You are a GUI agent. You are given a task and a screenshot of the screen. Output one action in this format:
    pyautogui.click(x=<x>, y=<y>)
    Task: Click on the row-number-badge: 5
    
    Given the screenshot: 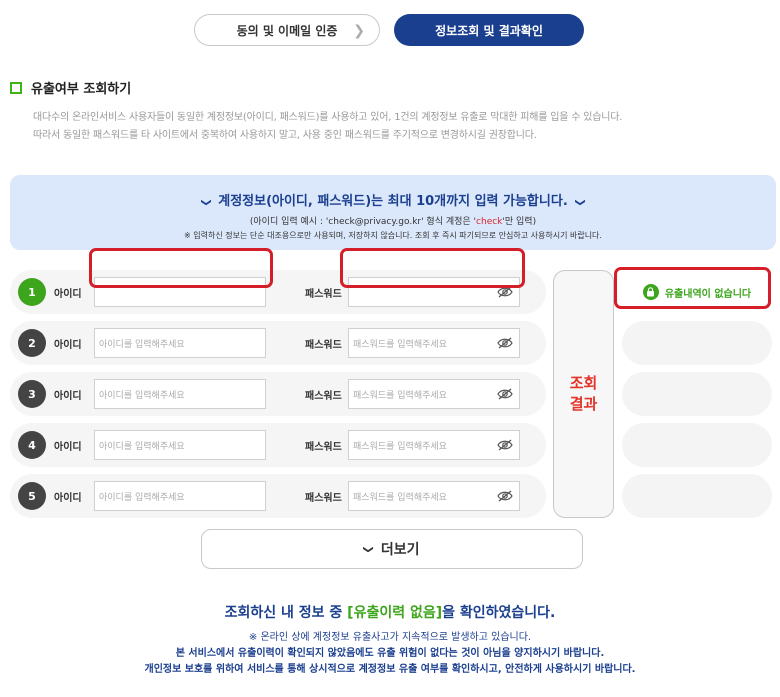 What is the action you would take?
    pyautogui.click(x=32, y=496)
    